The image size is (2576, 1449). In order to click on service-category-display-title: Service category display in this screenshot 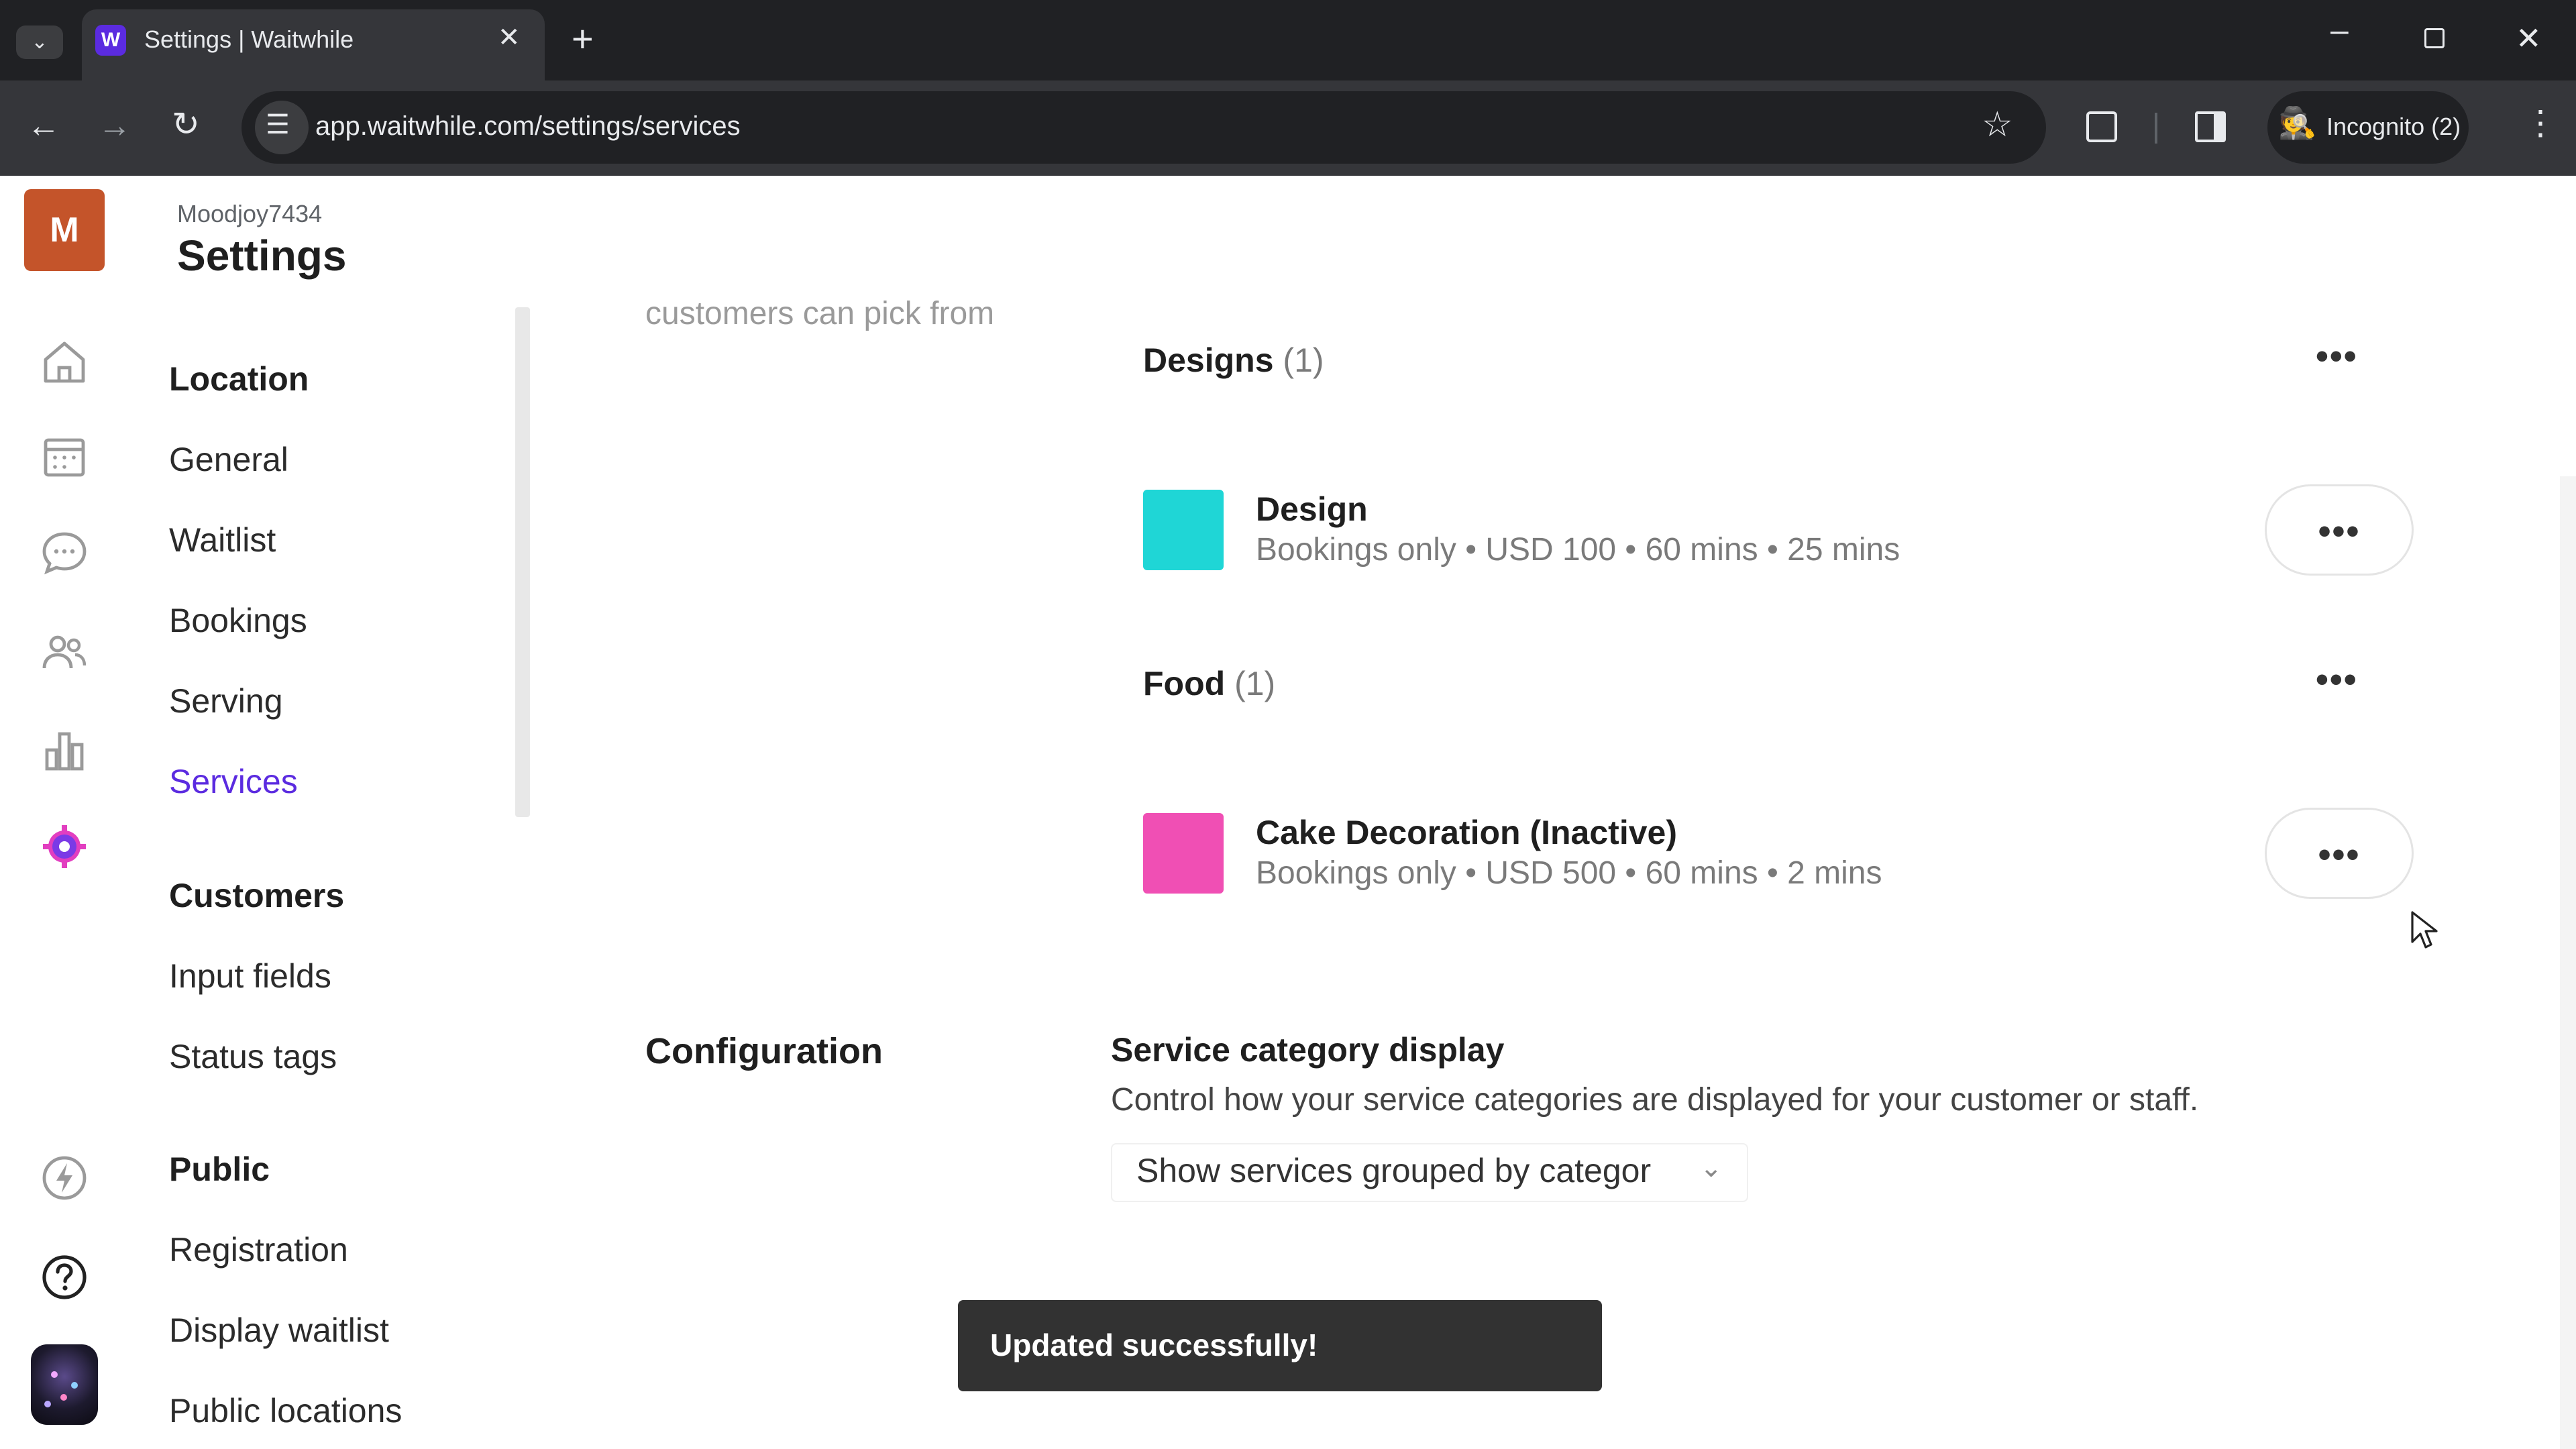, I will do `click(1308, 1050)`.